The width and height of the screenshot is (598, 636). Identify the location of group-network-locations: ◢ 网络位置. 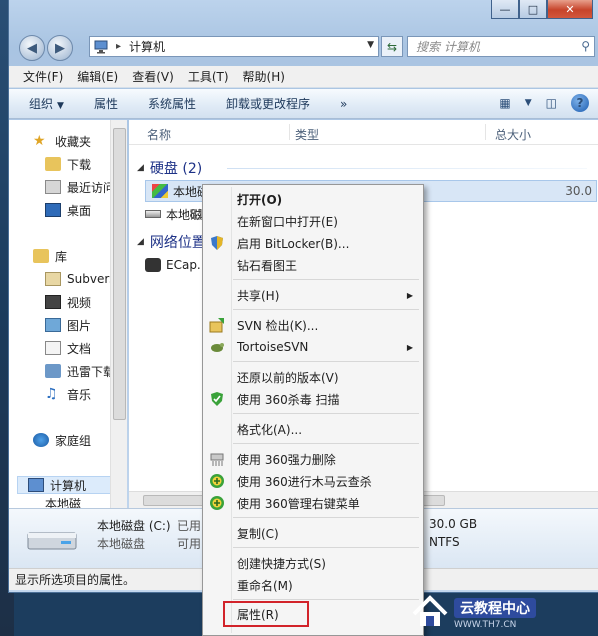
(171, 242).